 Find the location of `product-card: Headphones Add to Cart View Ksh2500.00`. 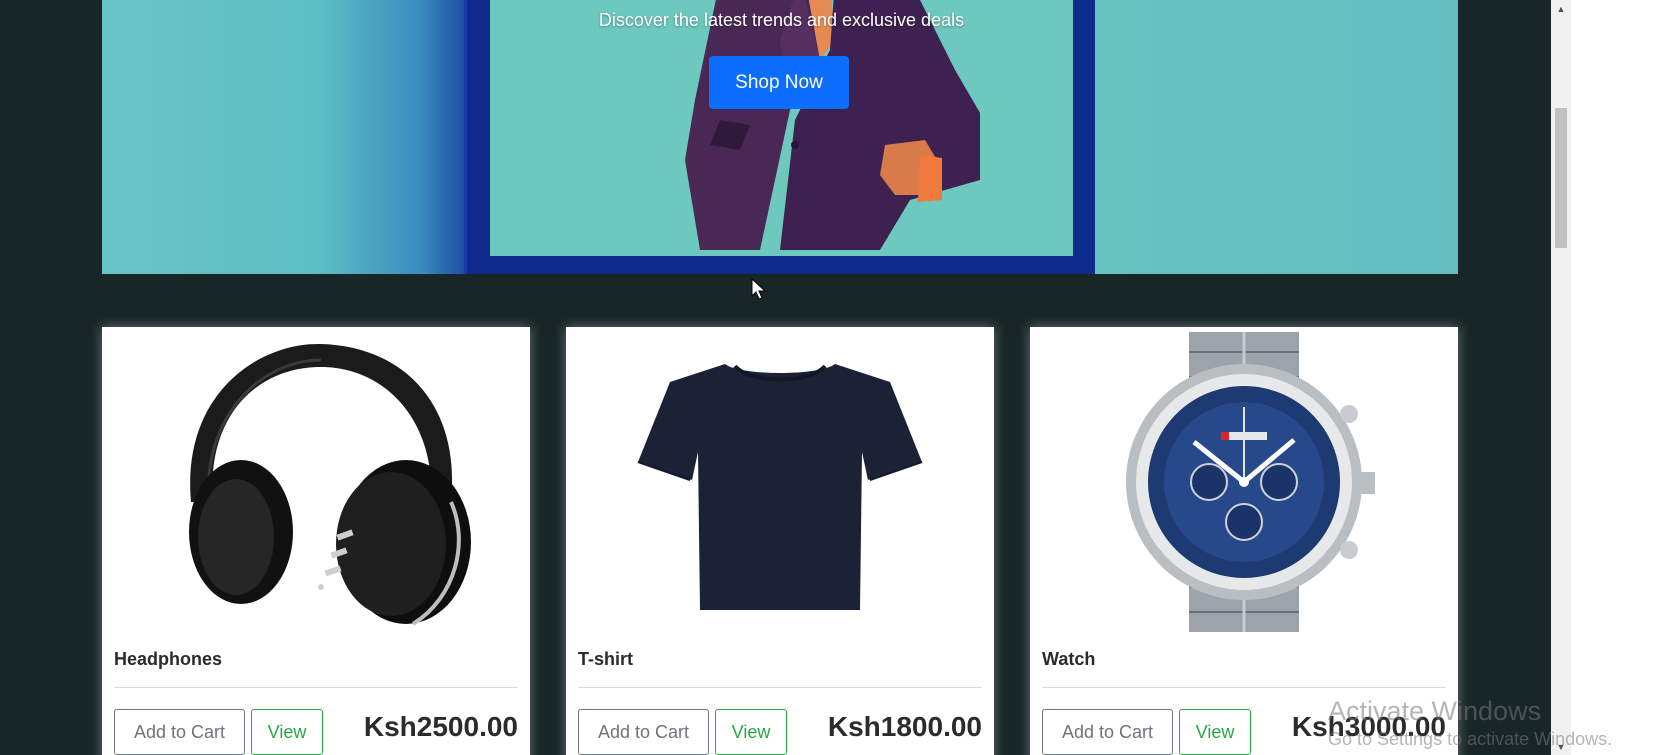

product-card: Headphones Add to Cart View Ksh2500.00 is located at coordinates (316, 541).